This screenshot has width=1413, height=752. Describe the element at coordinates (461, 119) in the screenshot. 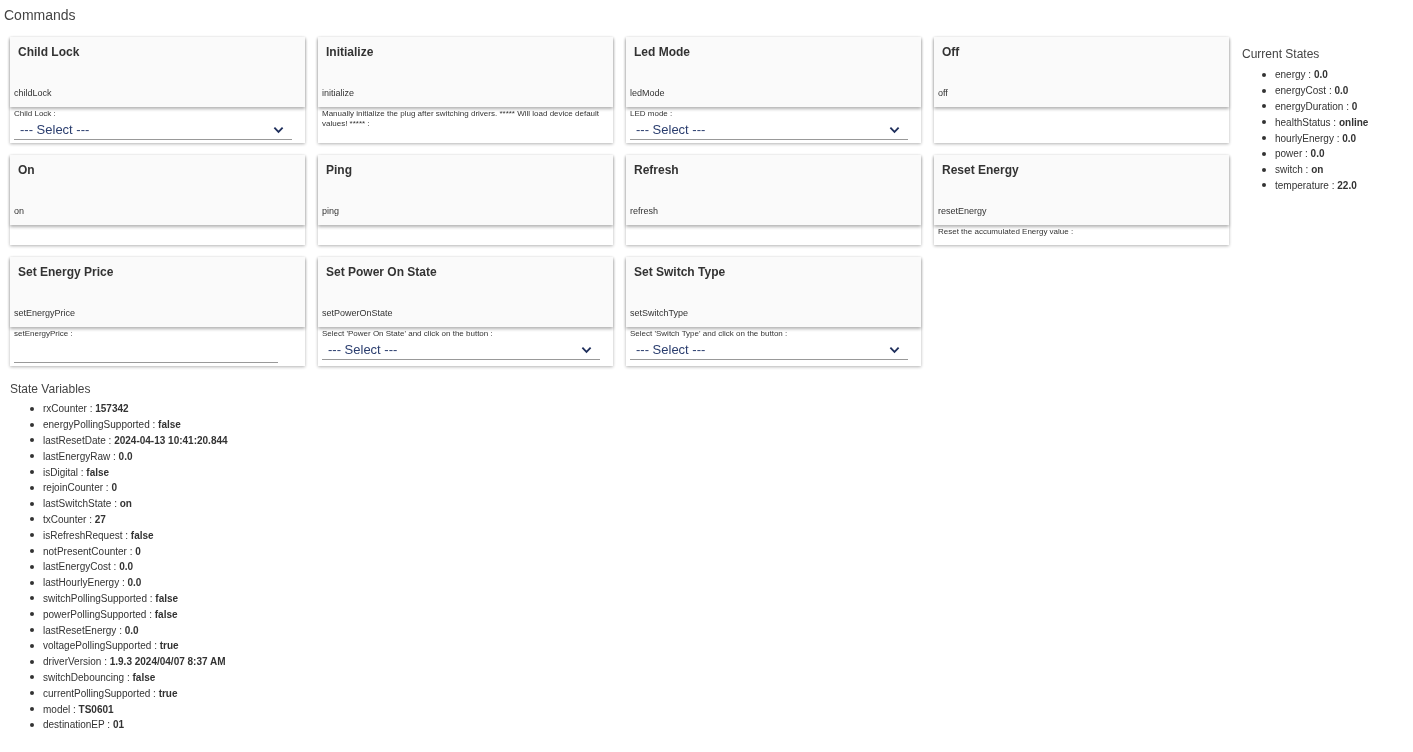

I see `parameter-label: Manually initialize the plug after switching drivers. ***** Will load device default values! ***** :` at that location.